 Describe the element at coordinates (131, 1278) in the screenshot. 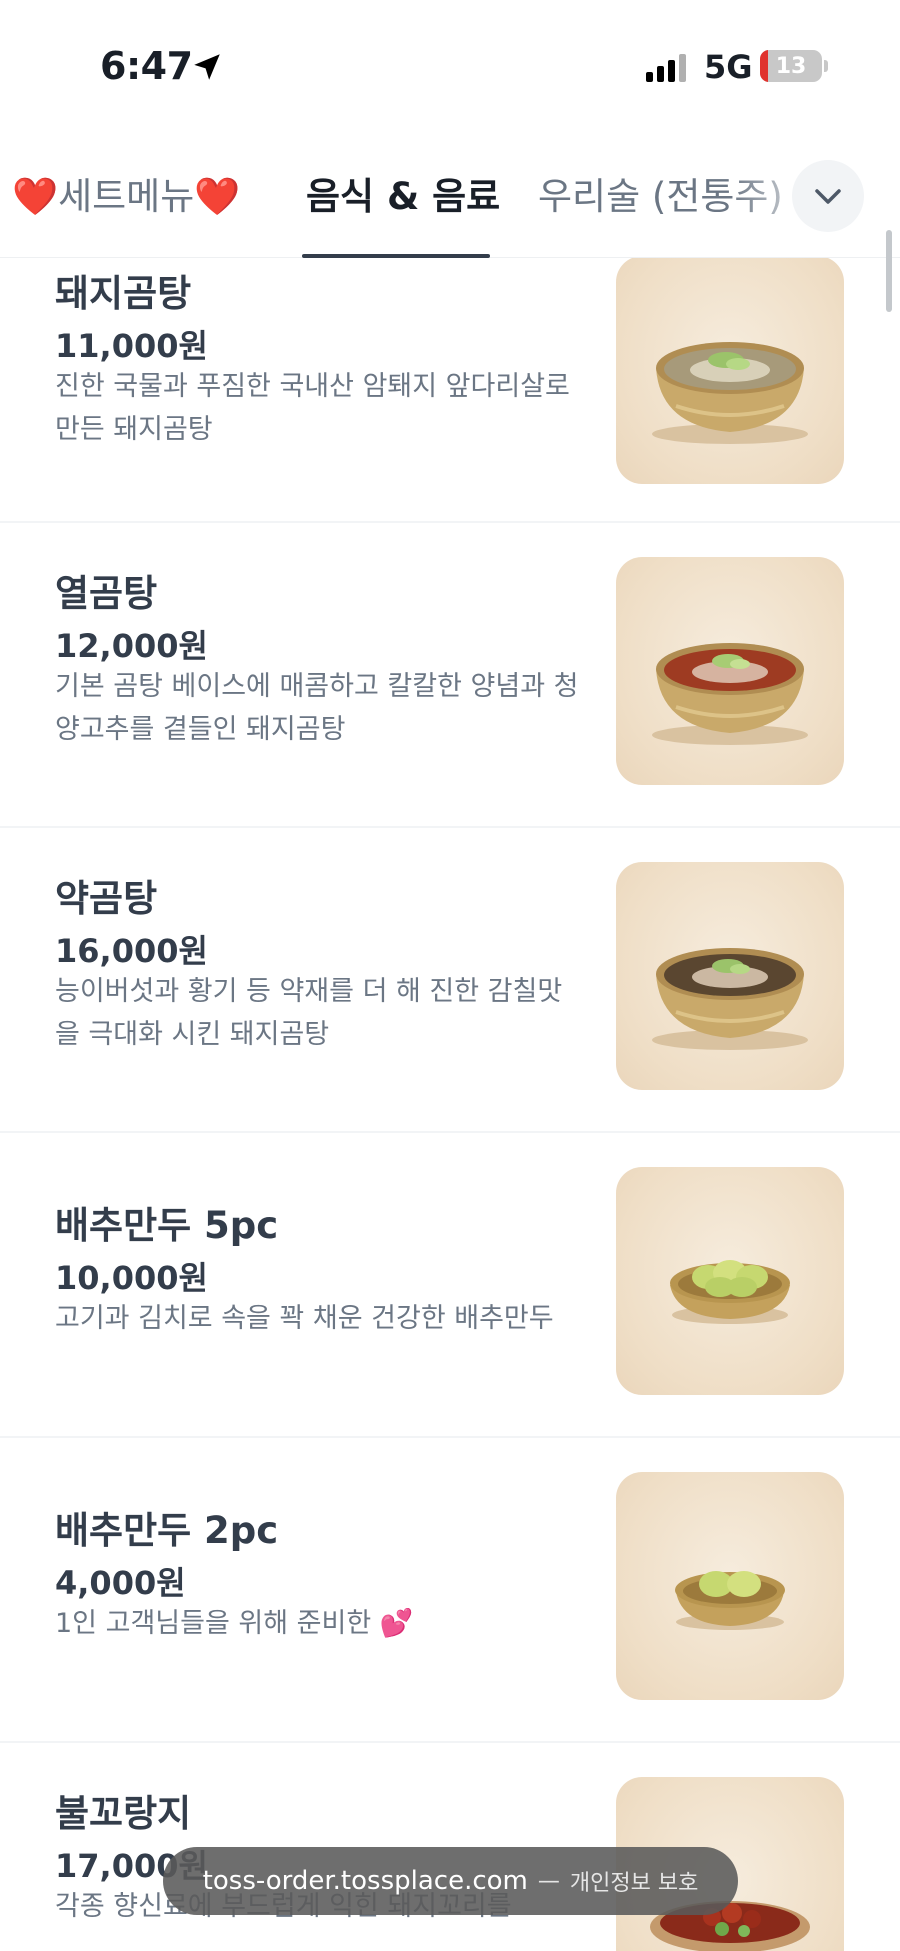

I see `menu-item-price: 10,000원` at that location.